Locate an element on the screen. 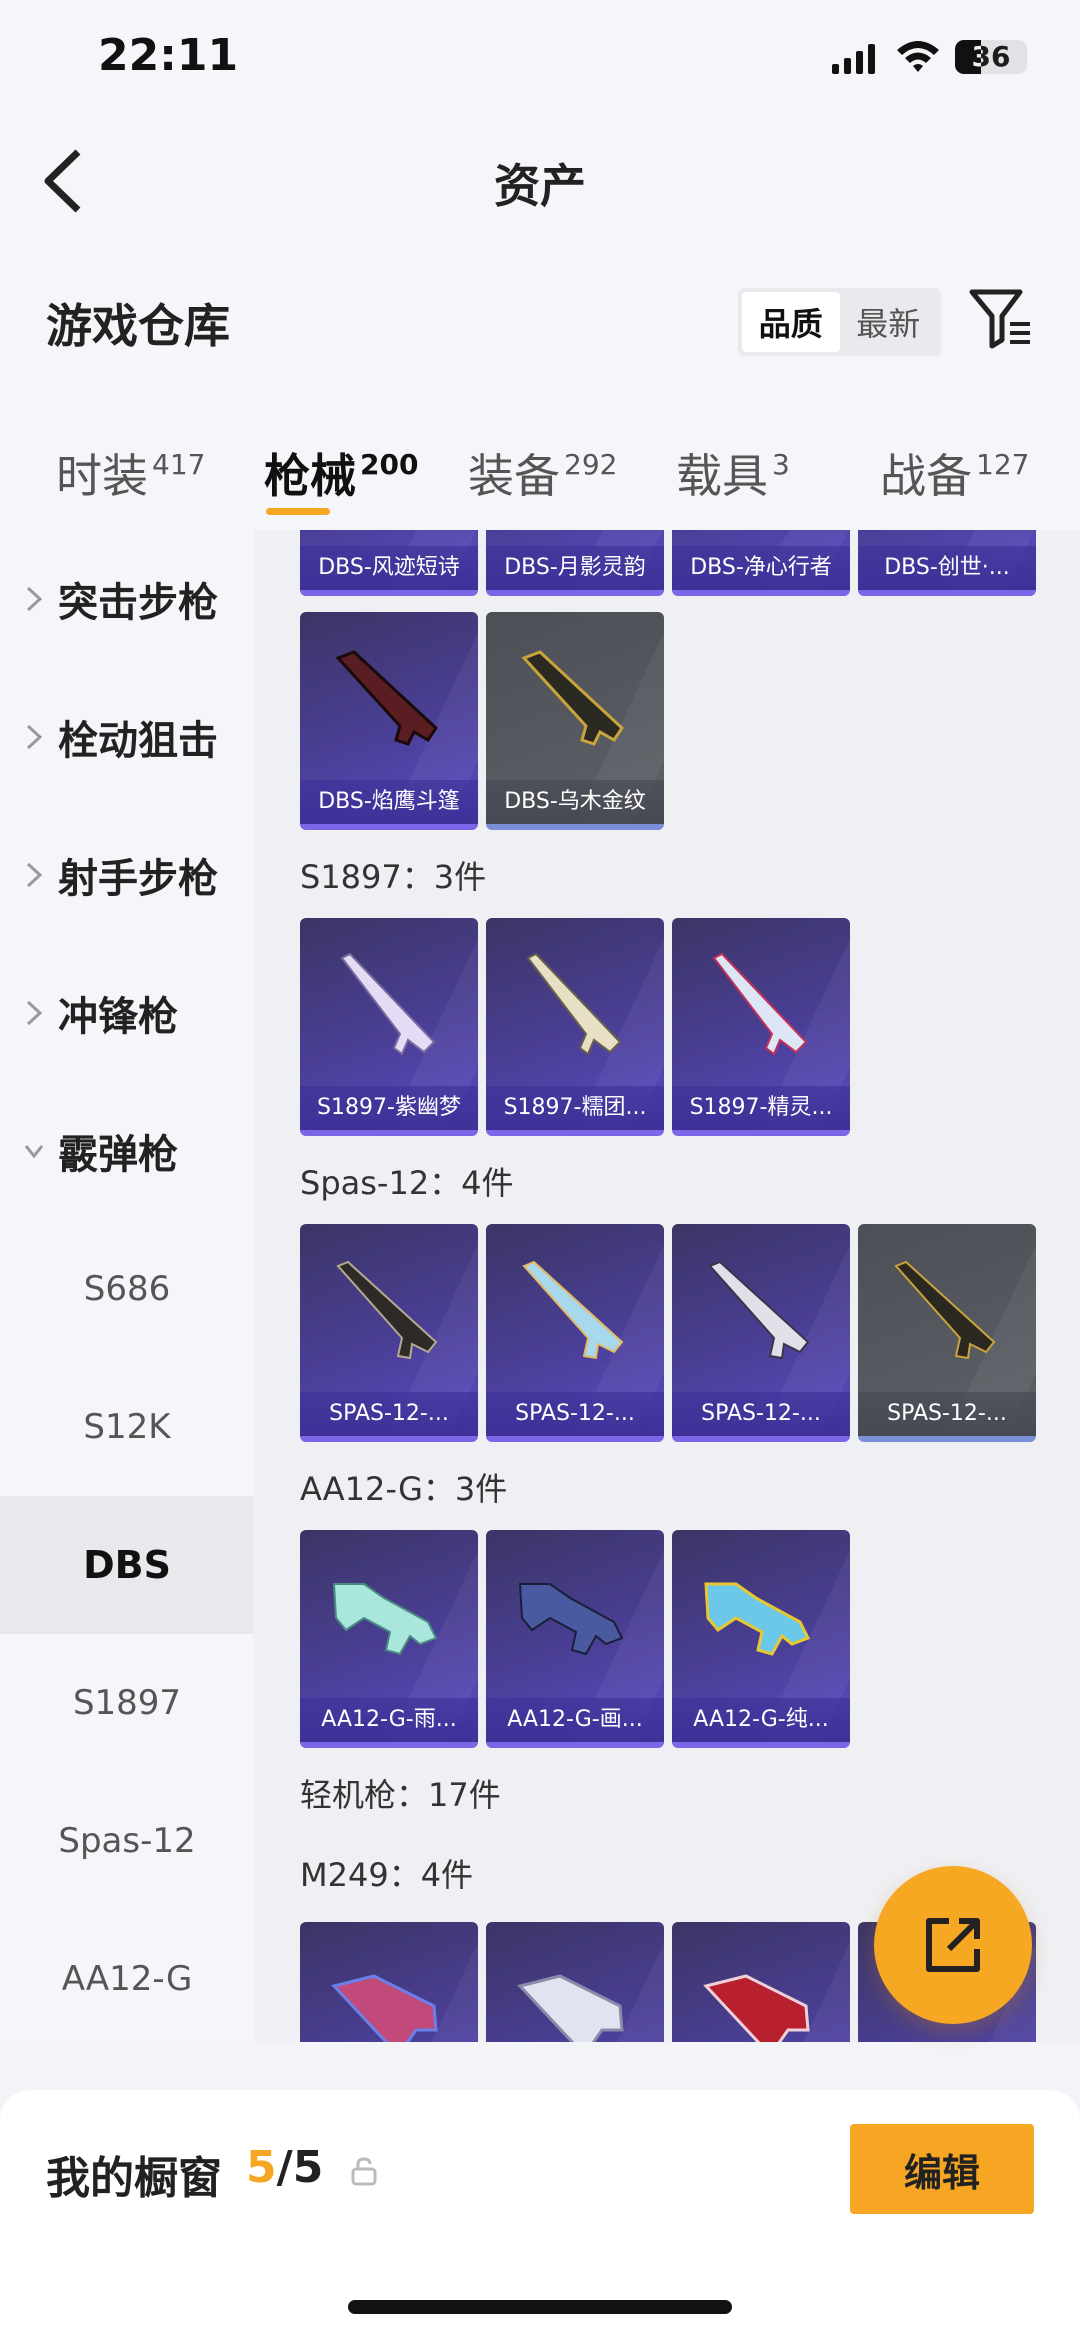 The image size is (1080, 2339). sidebar-item-dmr: 射手步枪 is located at coordinates (127, 875).